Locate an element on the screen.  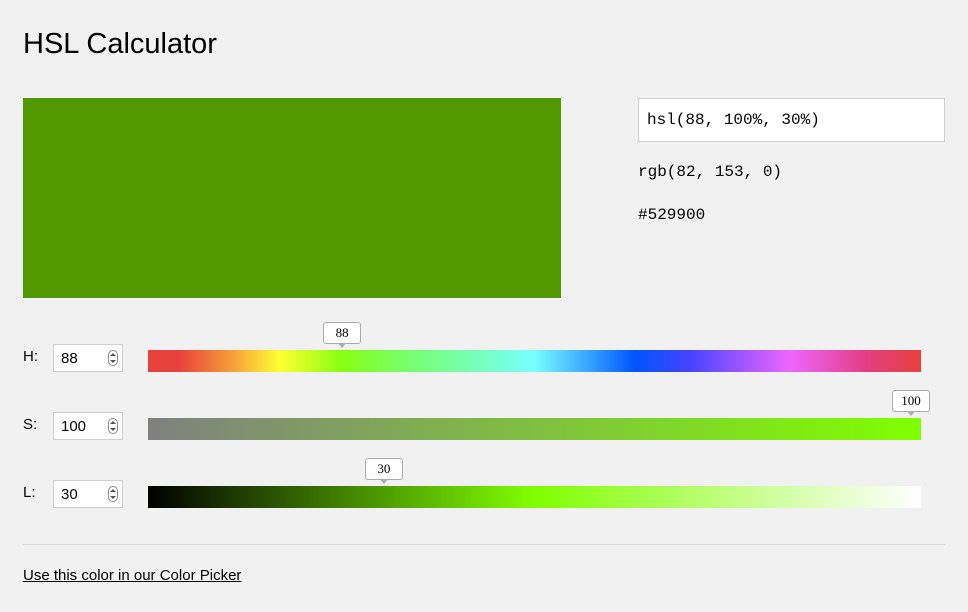
divider is located at coordinates (484, 544).